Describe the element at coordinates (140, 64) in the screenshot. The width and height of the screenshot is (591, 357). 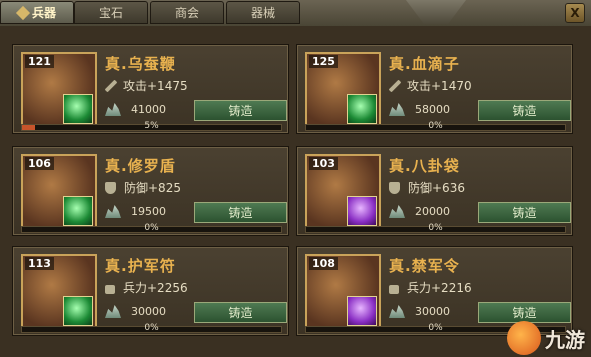
I see `item-name: 真.乌蚕鞭` at that location.